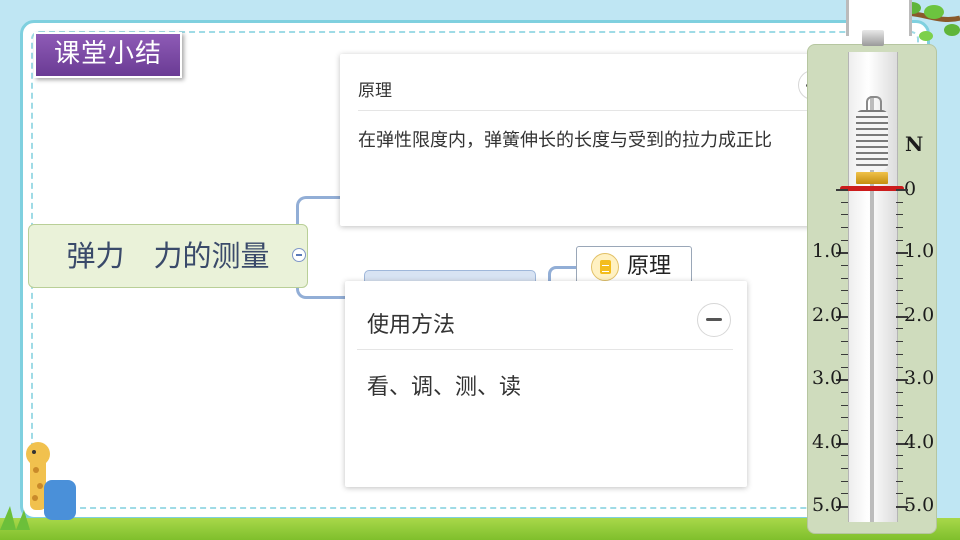 This screenshot has width=960, height=540. I want to click on scale-label-left: 3.0, so click(827, 378).